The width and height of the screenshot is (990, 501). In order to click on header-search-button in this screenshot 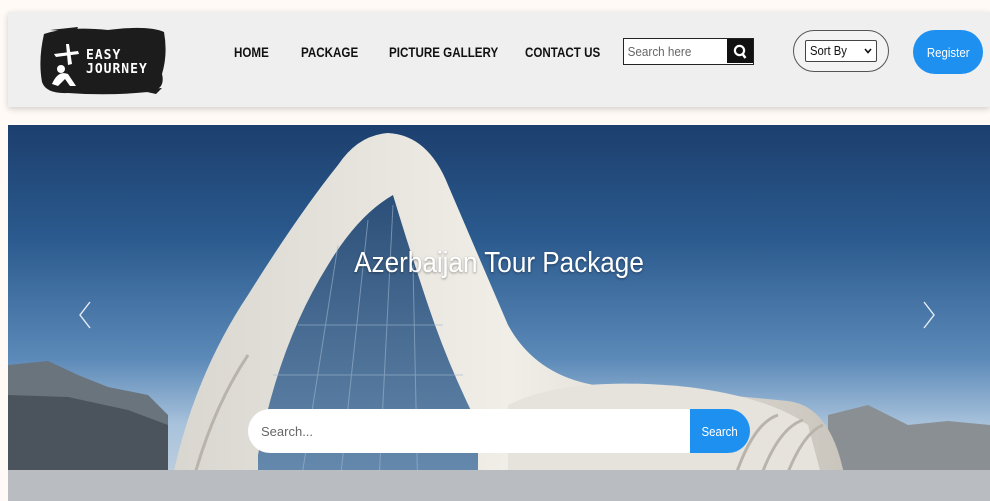, I will do `click(740, 51)`.